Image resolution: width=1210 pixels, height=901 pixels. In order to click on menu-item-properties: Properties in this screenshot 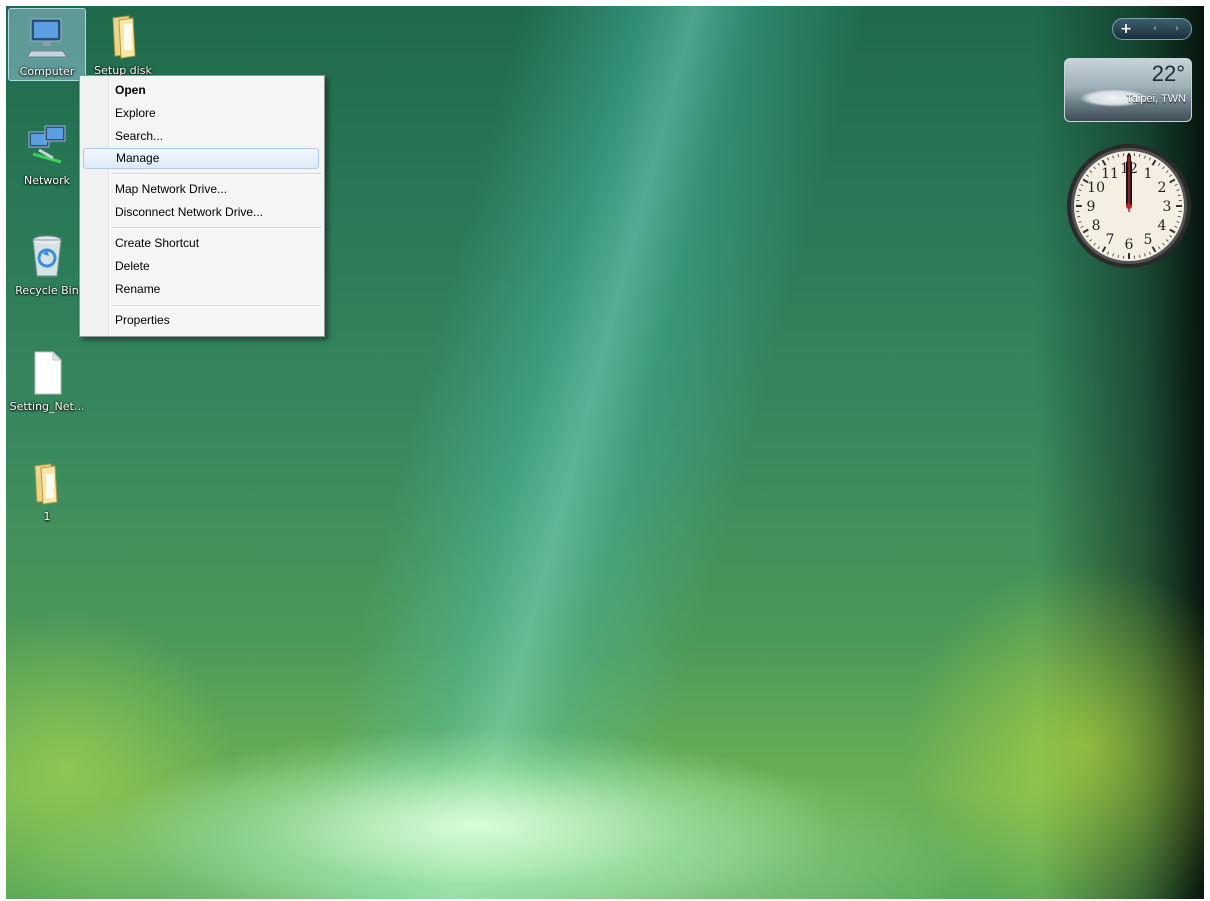, I will do `click(201, 320)`.